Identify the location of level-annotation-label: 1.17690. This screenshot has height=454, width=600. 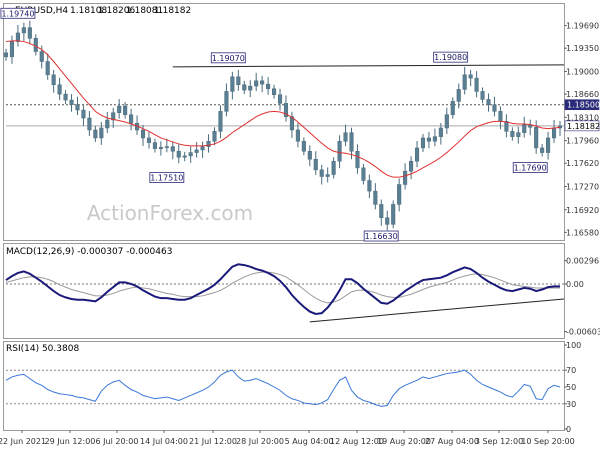
(530, 168).